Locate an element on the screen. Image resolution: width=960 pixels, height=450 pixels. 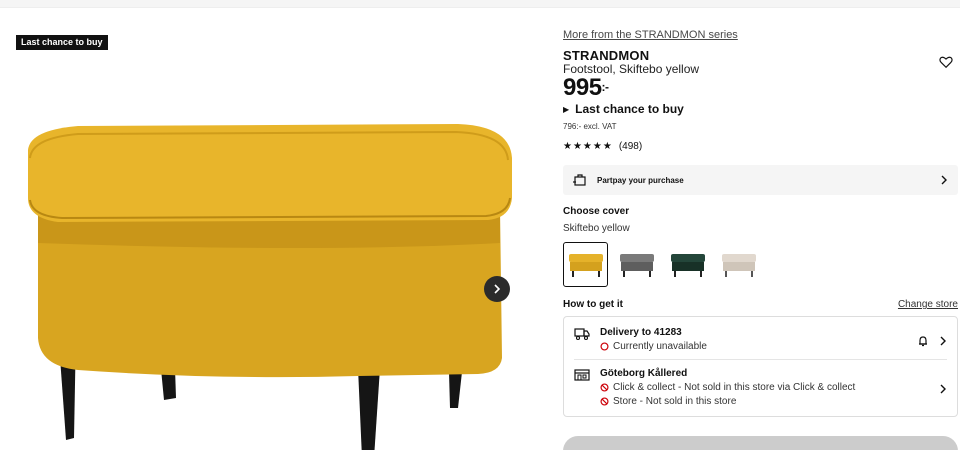
divider is located at coordinates (760, 359).